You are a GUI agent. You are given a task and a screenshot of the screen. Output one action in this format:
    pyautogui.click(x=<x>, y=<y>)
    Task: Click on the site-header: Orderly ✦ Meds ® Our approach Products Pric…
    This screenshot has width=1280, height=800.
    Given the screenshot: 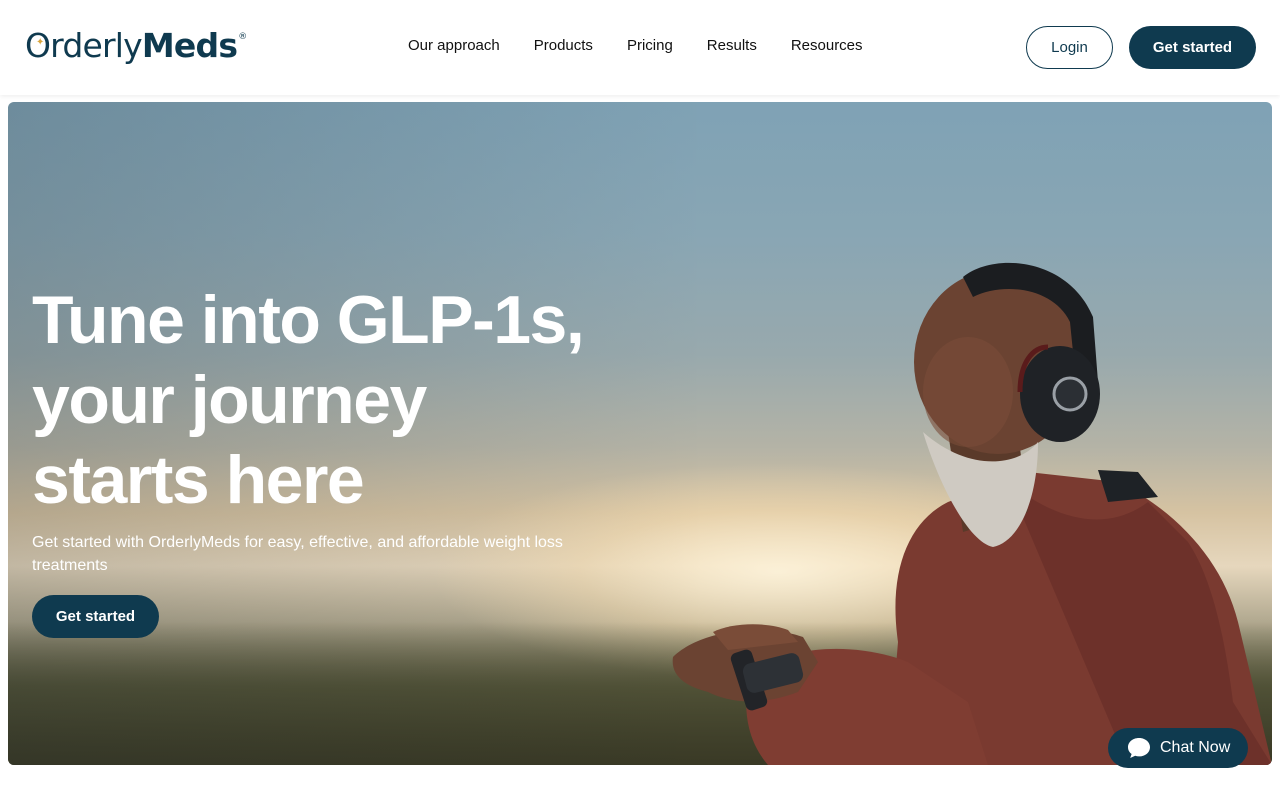 What is the action you would take?
    pyautogui.click(x=640, y=47)
    